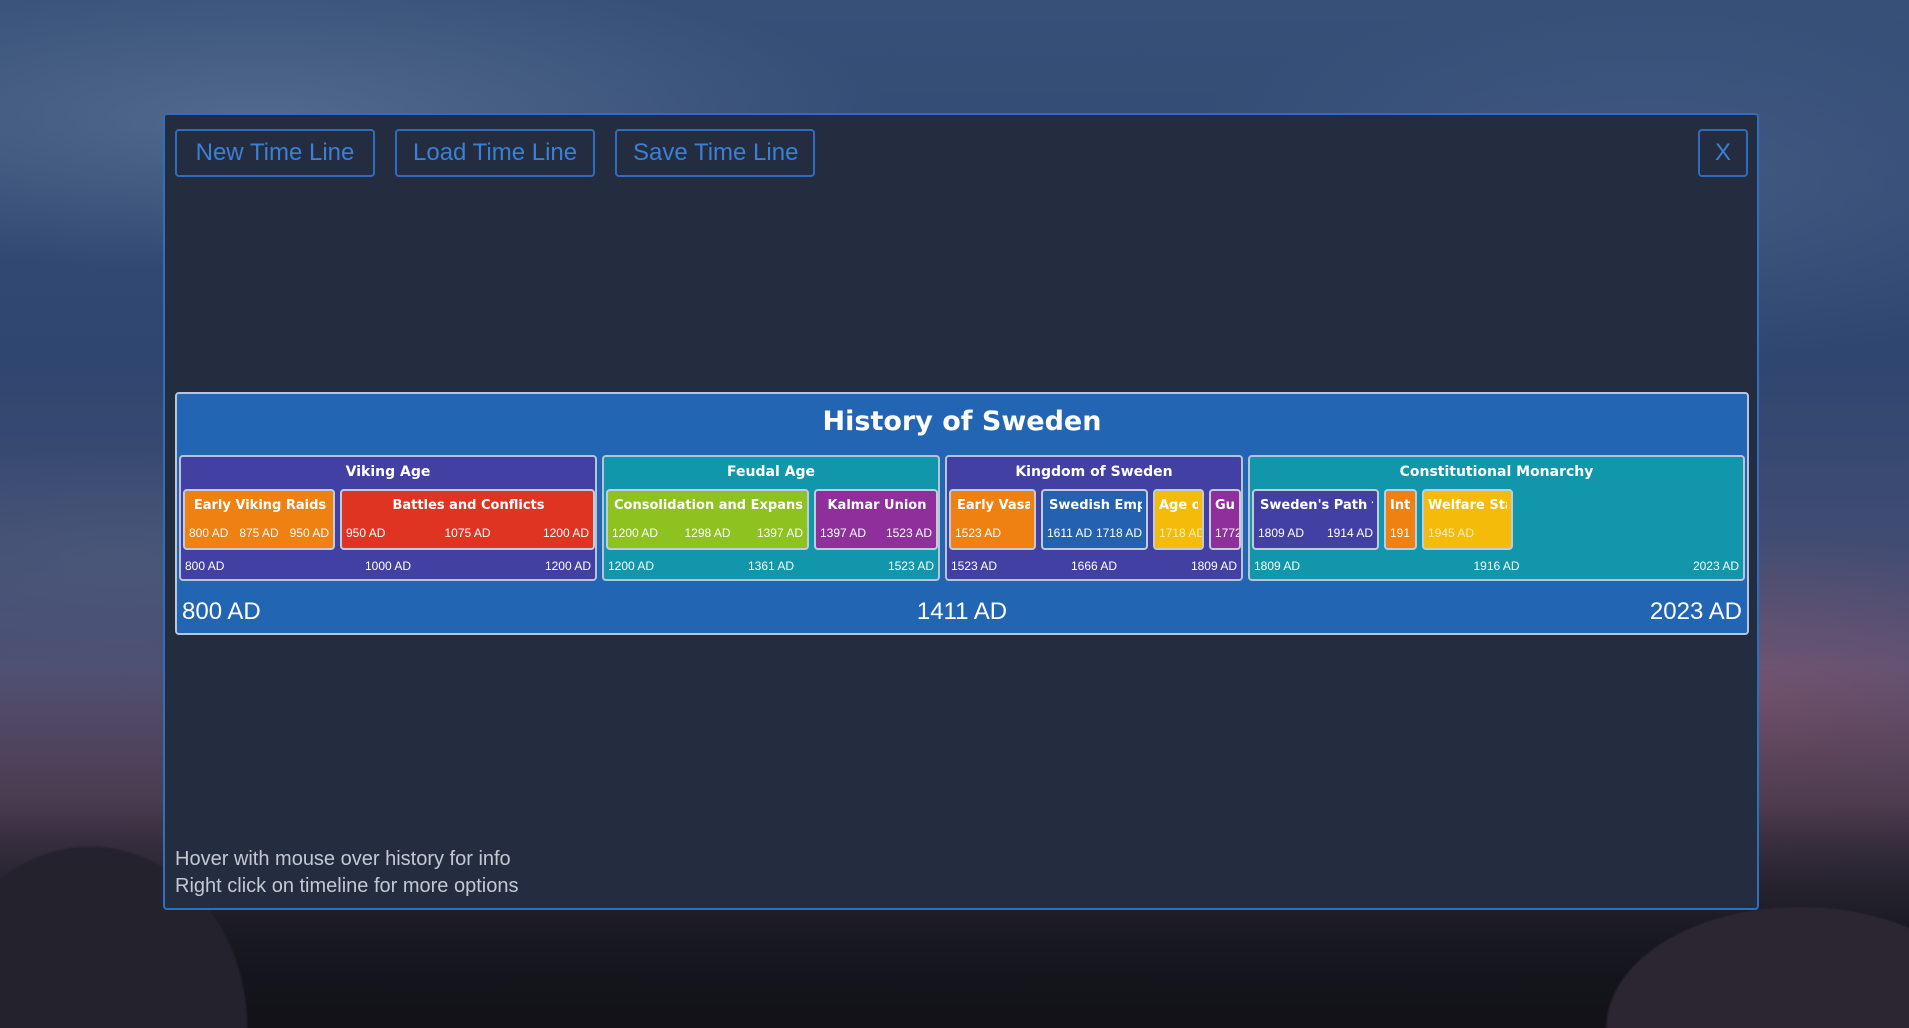  Describe the element at coordinates (1400, 505) in the screenshot. I see `subperiod-title: Int` at that location.